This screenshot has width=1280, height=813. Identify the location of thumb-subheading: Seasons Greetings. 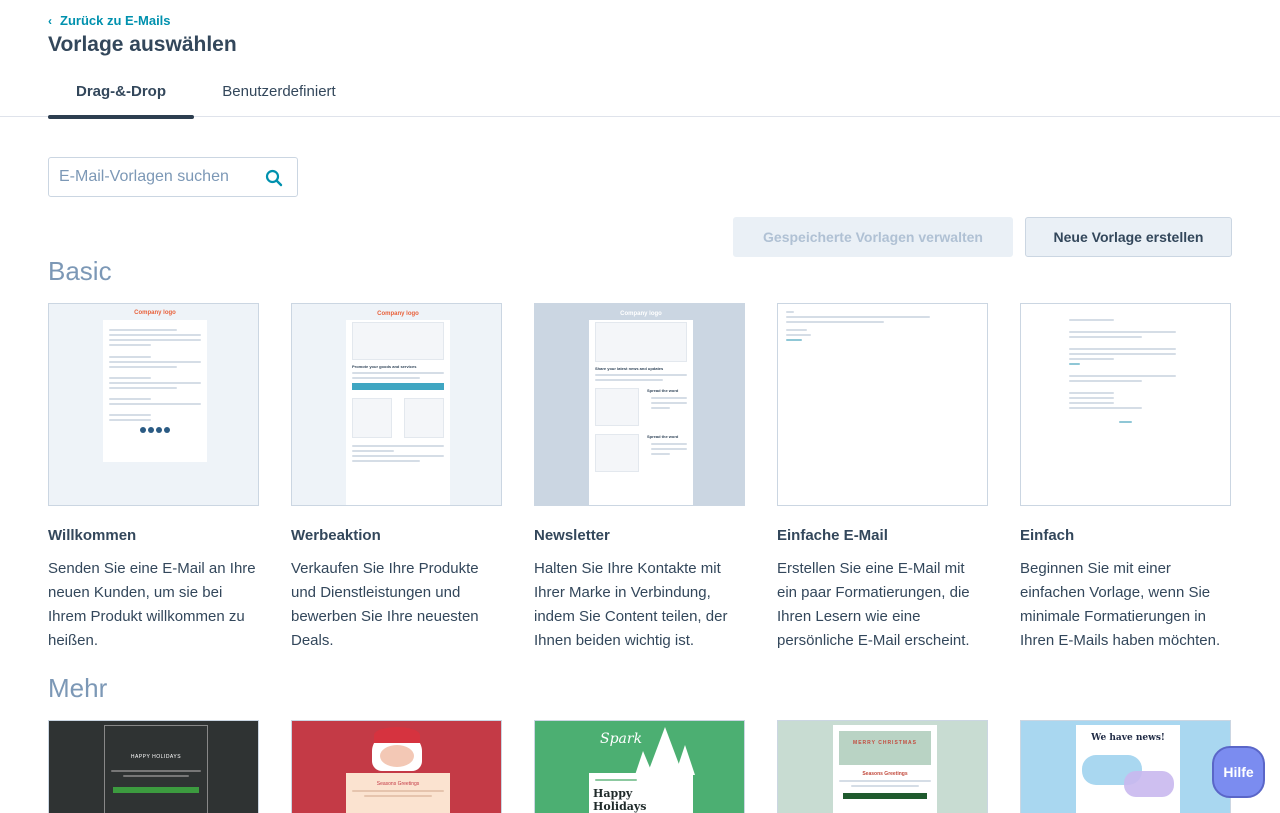
(885, 774).